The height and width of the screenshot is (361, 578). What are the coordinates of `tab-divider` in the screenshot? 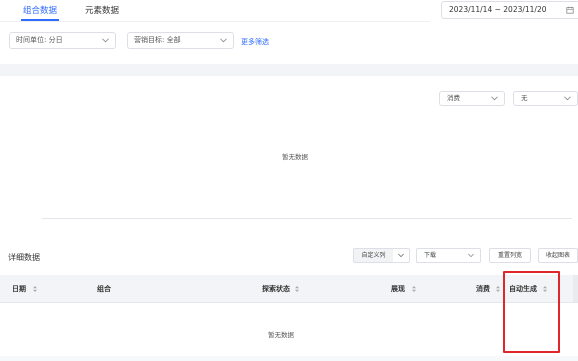 It's located at (215, 21).